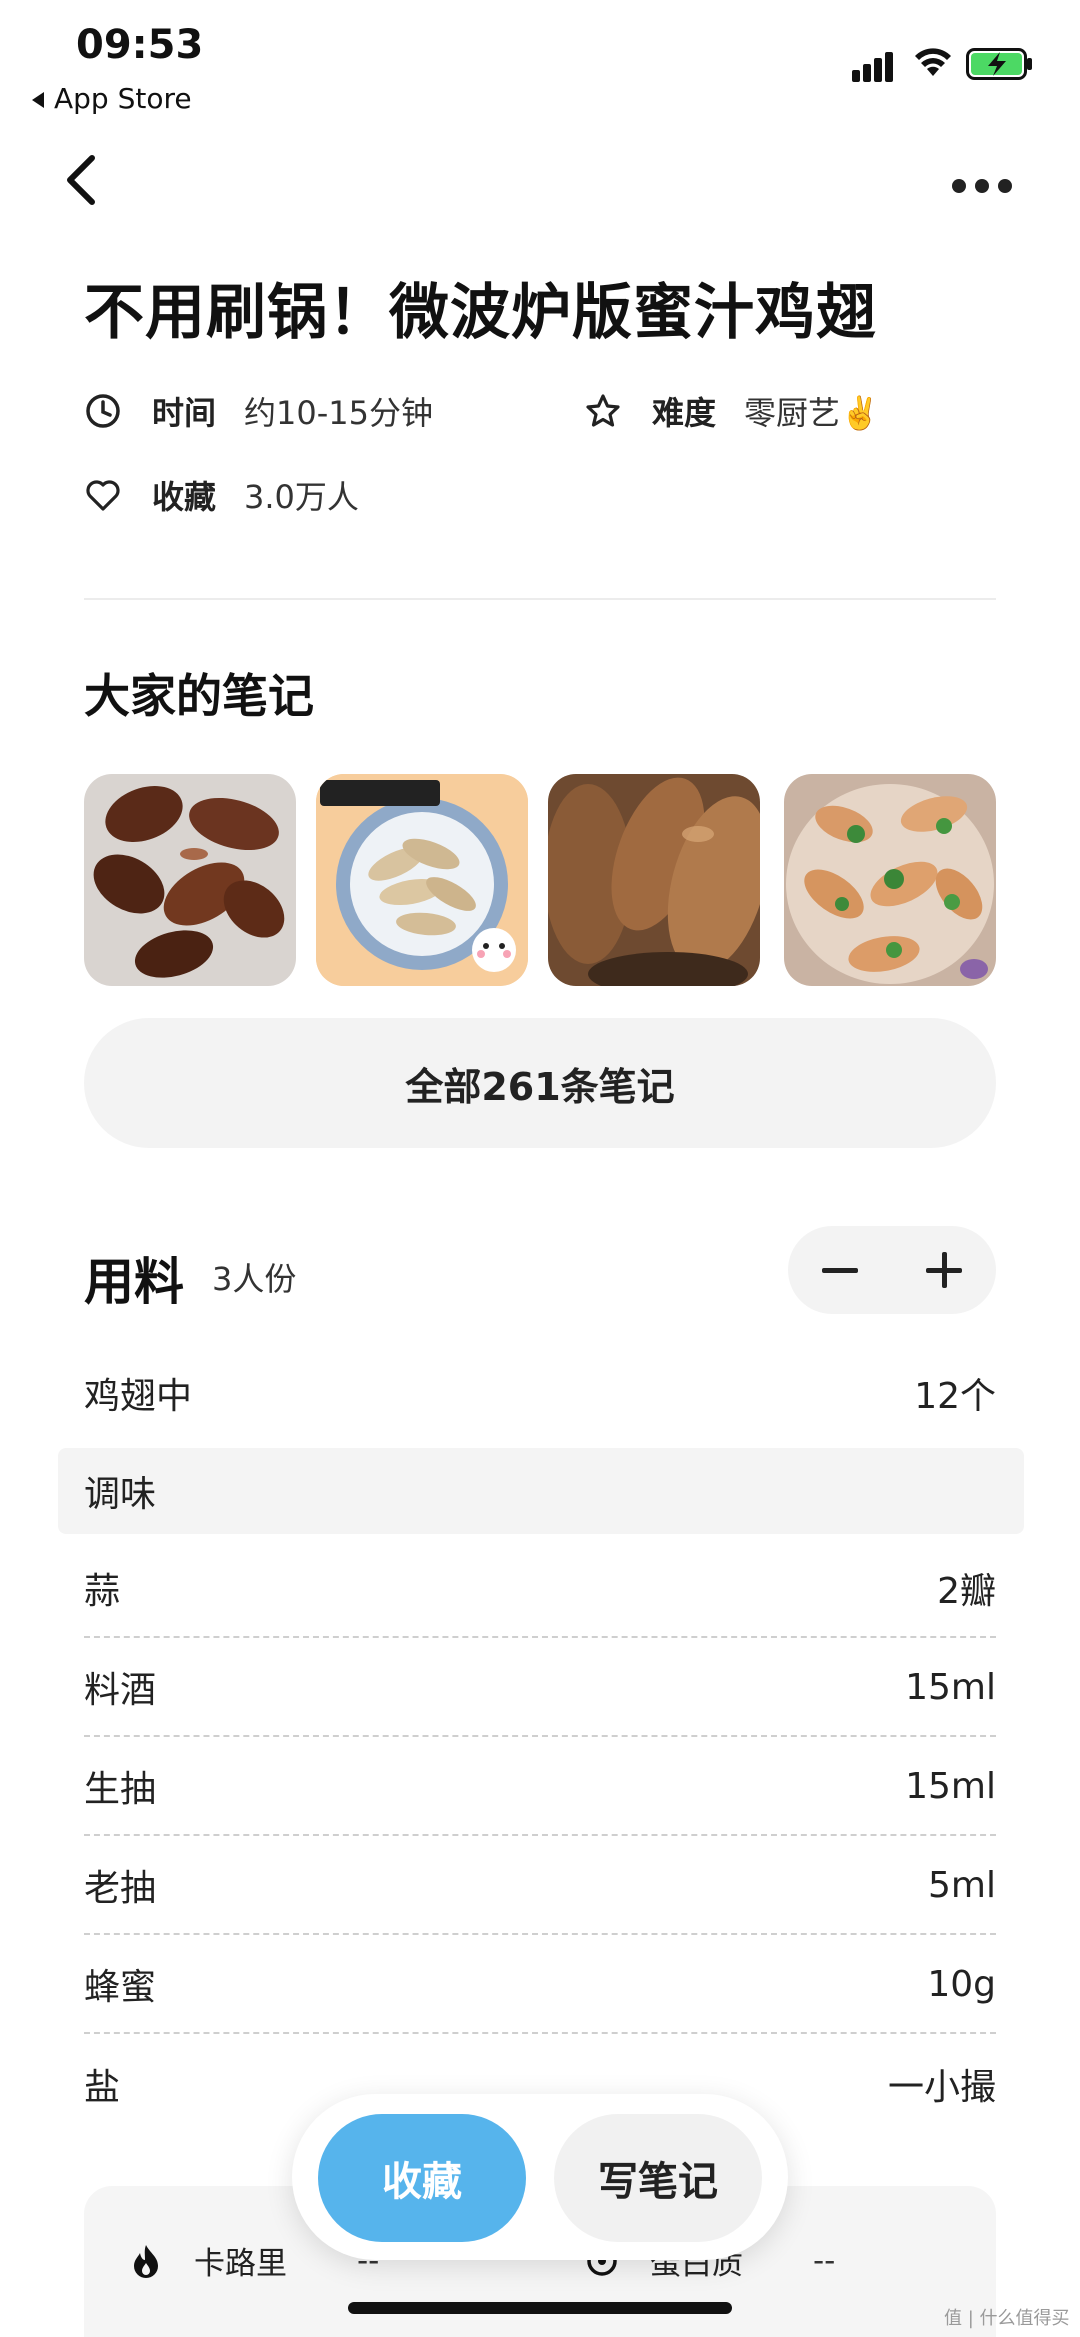 This screenshot has width=1080, height=2337. Describe the element at coordinates (102, 1591) in the screenshot. I see `ingredient-name: 蒜` at that location.